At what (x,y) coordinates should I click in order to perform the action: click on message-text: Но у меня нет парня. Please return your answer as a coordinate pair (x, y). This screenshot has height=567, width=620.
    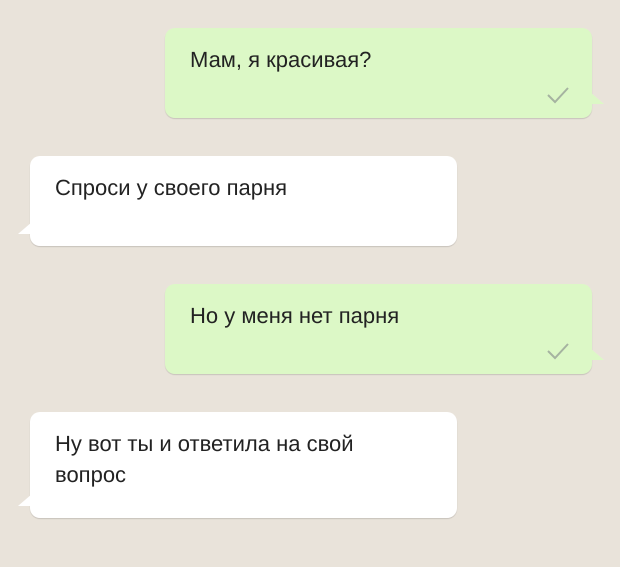
    Looking at the image, I should click on (295, 316).